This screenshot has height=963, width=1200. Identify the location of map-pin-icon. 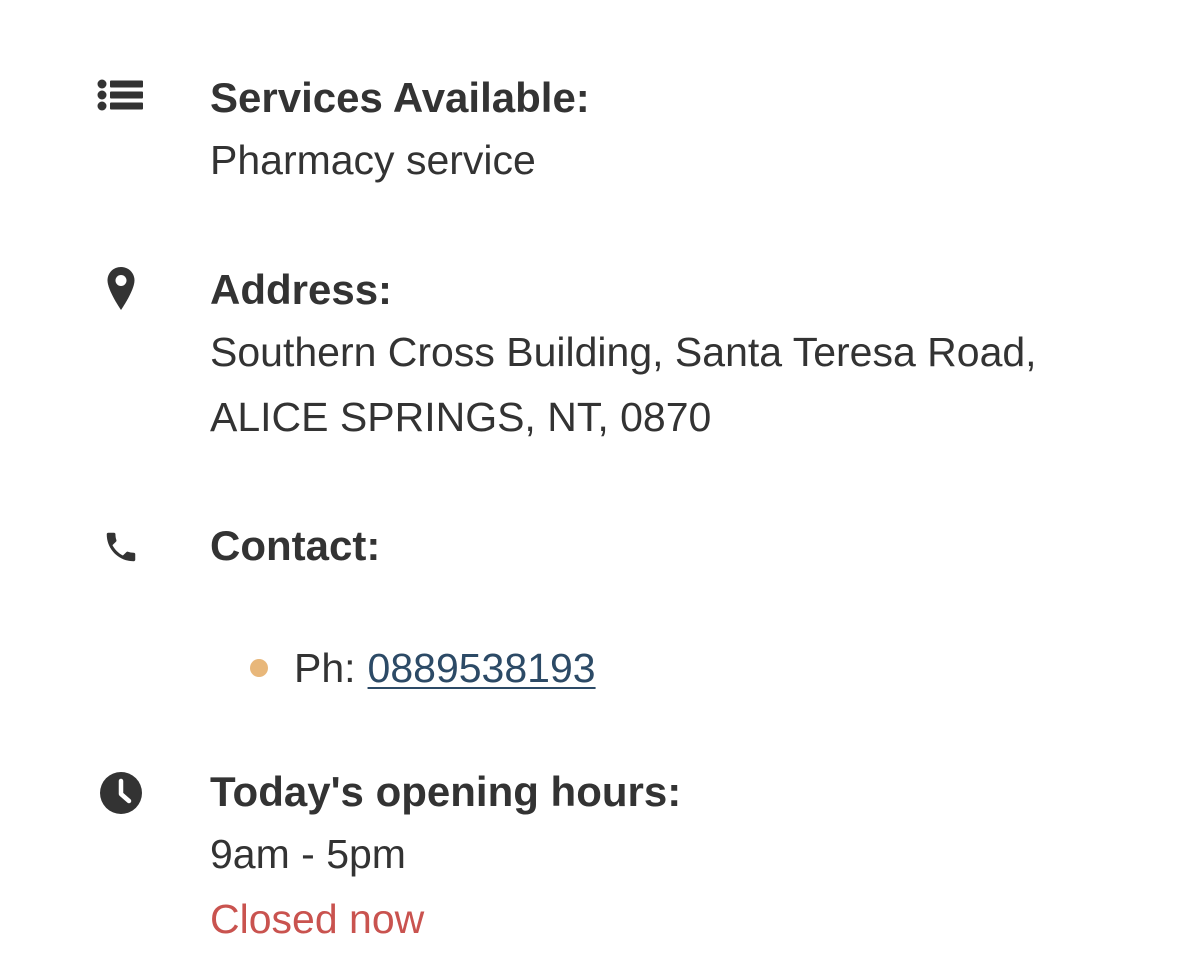
(121, 289).